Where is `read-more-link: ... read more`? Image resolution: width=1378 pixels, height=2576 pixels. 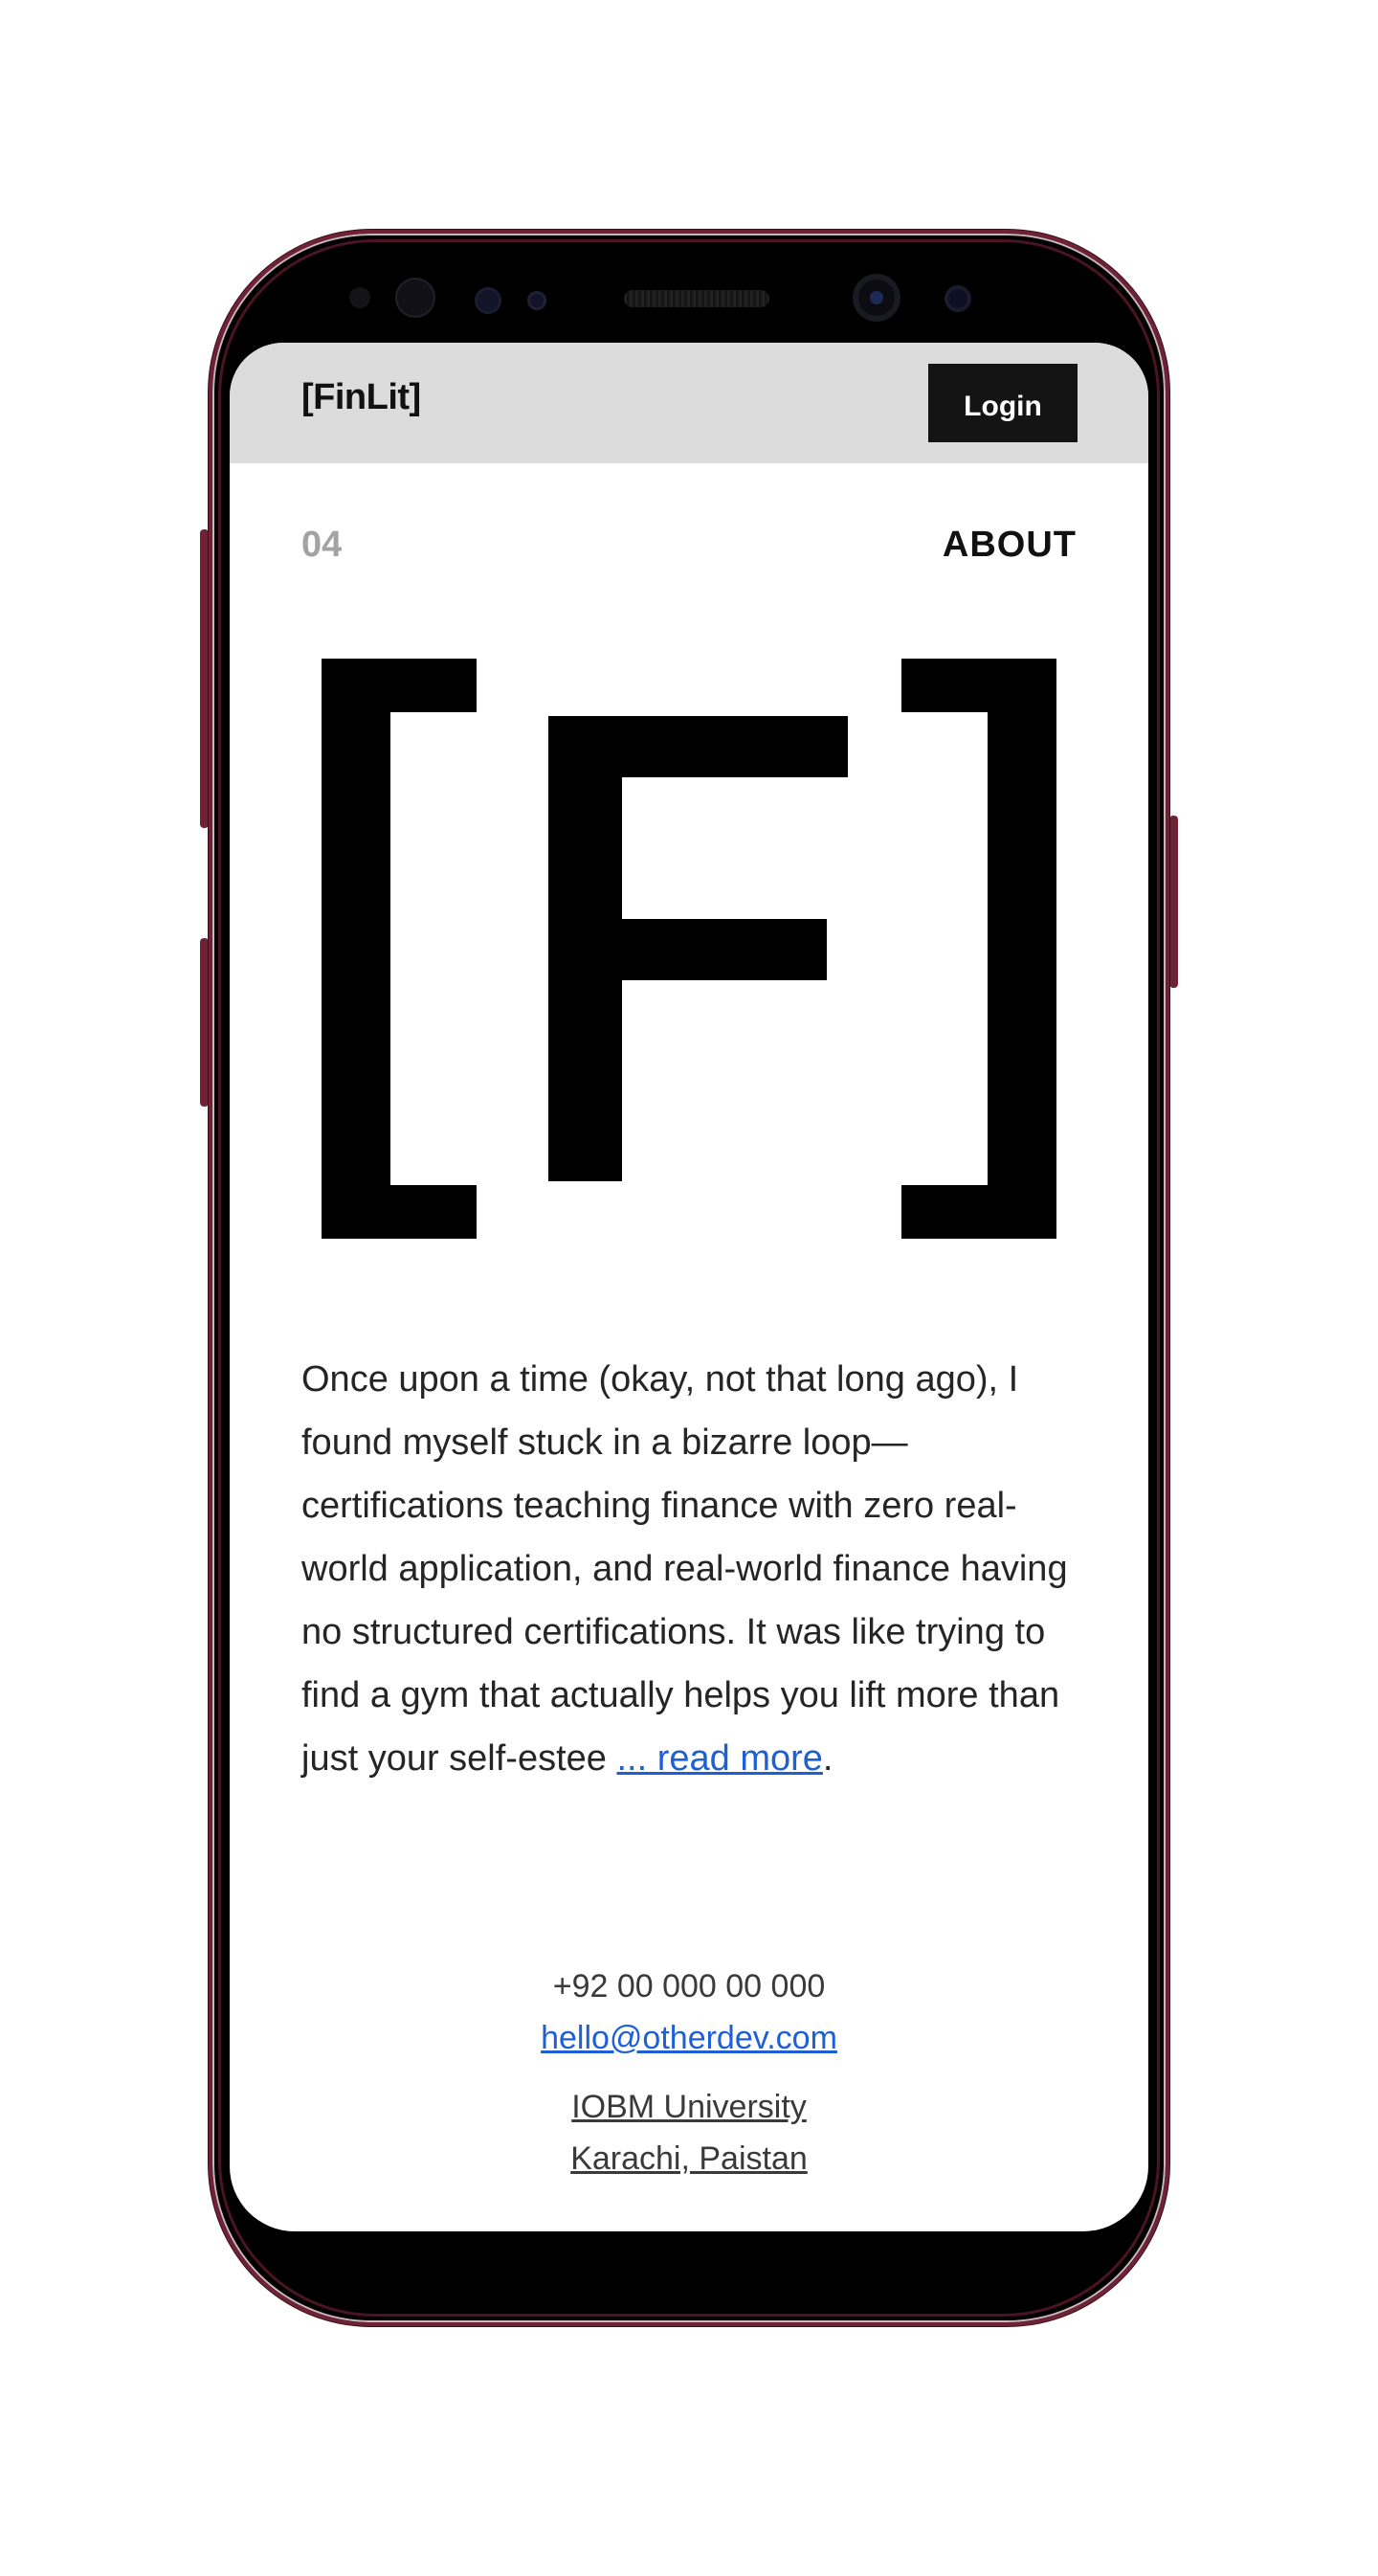
read-more-link: ... read more is located at coordinates (719, 1759).